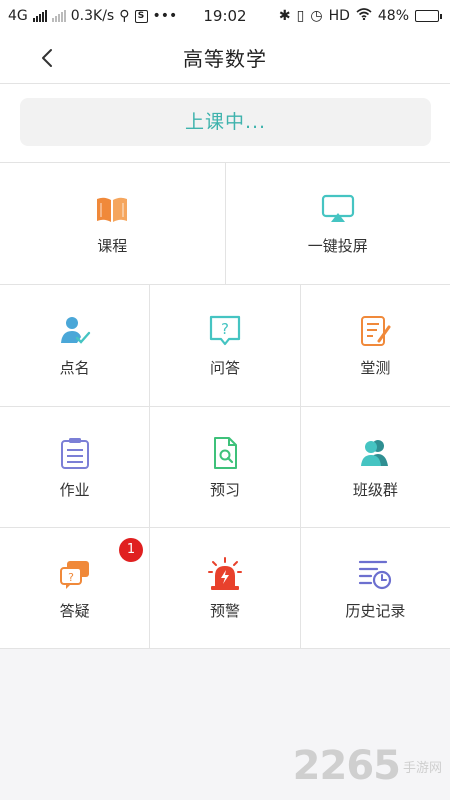 The height and width of the screenshot is (800, 450). What do you see at coordinates (284, 16) in the screenshot?
I see `bluetooth-icon: ✱` at bounding box center [284, 16].